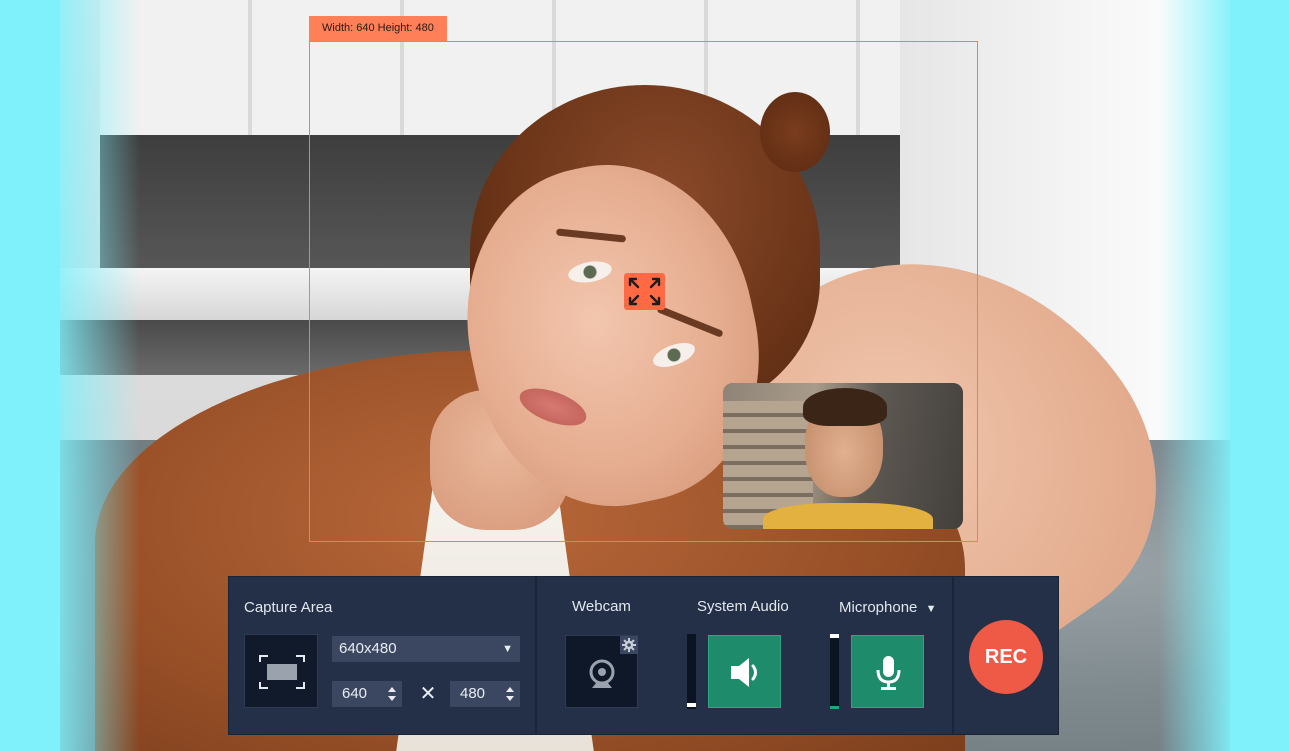 This screenshot has height=751, width=1289. What do you see at coordinates (878, 607) in the screenshot?
I see `microphone-label: Microphone` at bounding box center [878, 607].